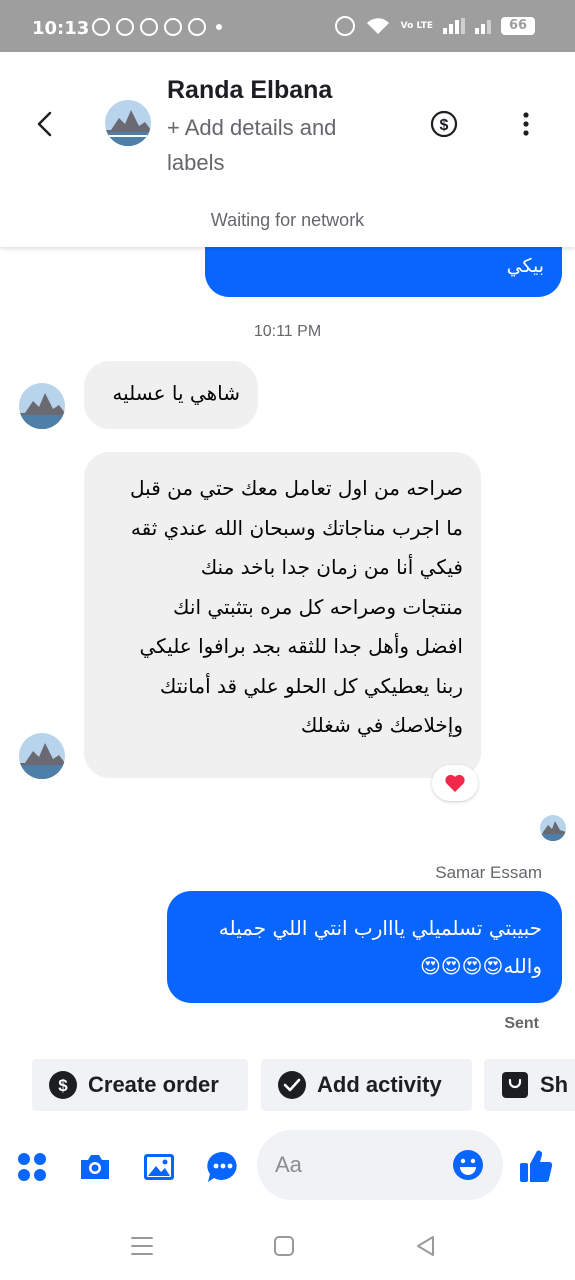  Describe the element at coordinates (379, 1084) in the screenshot. I see `add-activity-label: Add activity` at that location.